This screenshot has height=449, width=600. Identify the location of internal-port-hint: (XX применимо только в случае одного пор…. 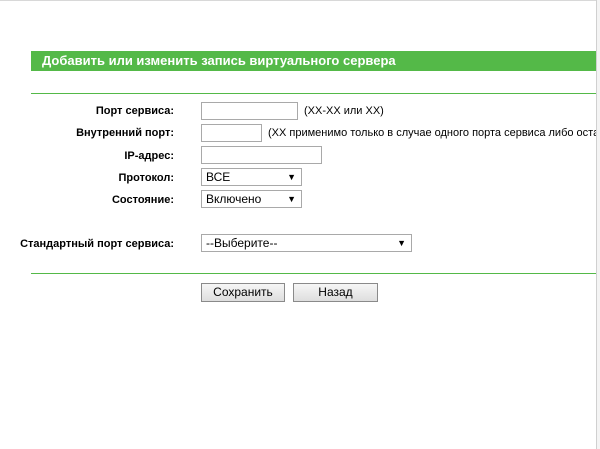
(432, 133).